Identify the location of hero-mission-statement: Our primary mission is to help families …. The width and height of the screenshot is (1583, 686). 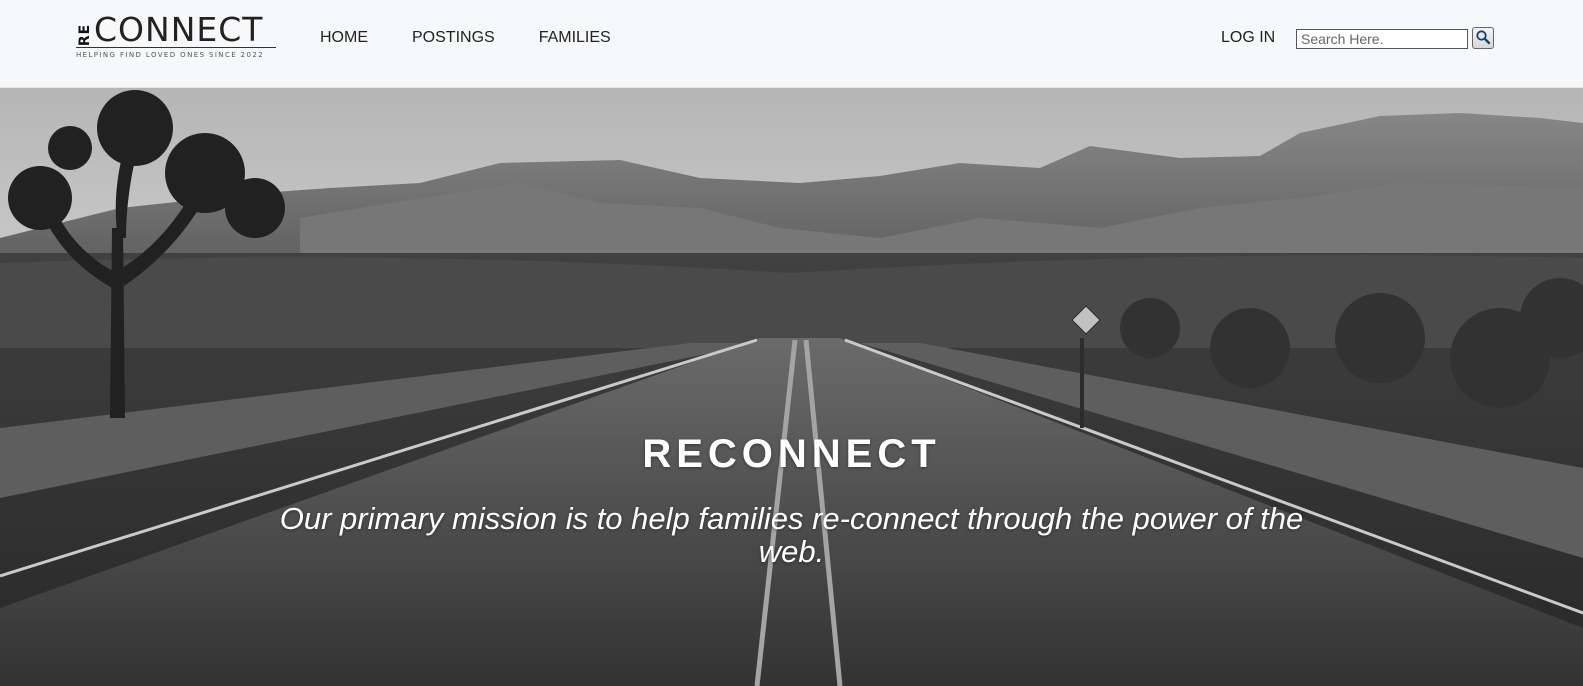
(791, 535).